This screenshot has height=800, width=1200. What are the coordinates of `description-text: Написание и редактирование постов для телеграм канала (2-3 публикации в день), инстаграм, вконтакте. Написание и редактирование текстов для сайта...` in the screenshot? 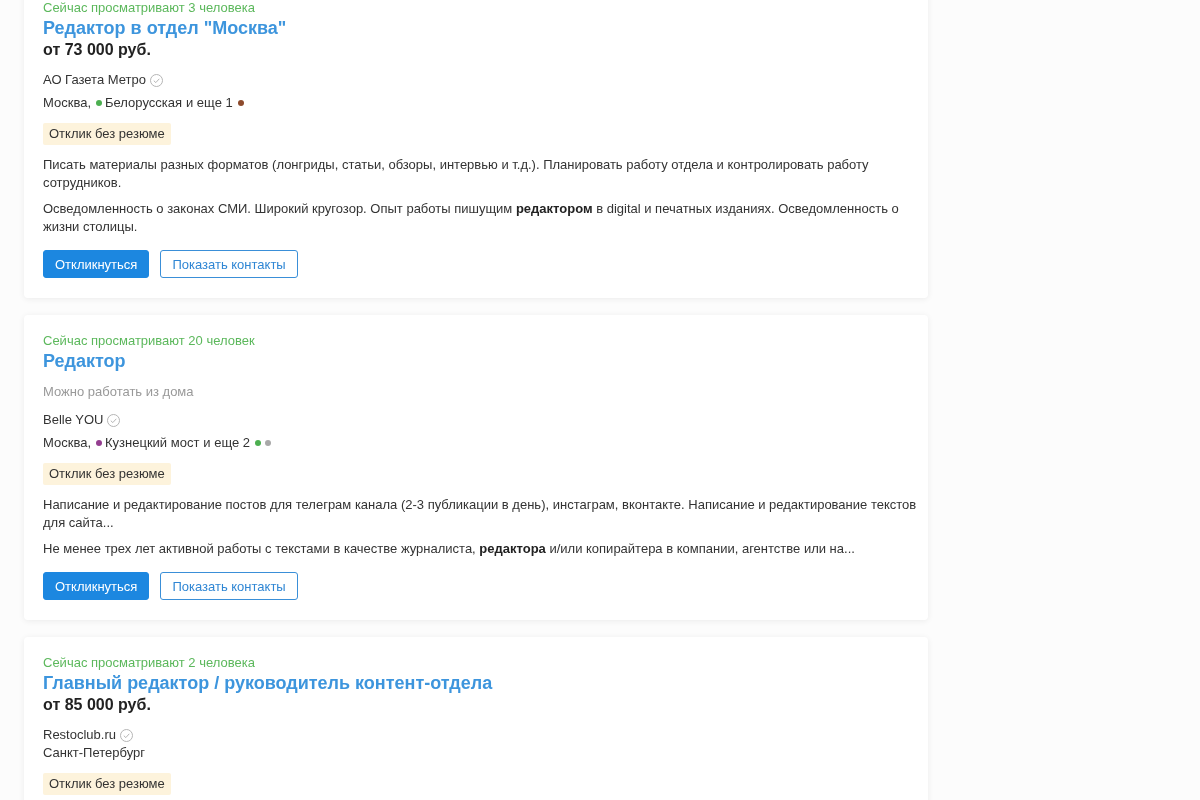 It's located at (480, 514).